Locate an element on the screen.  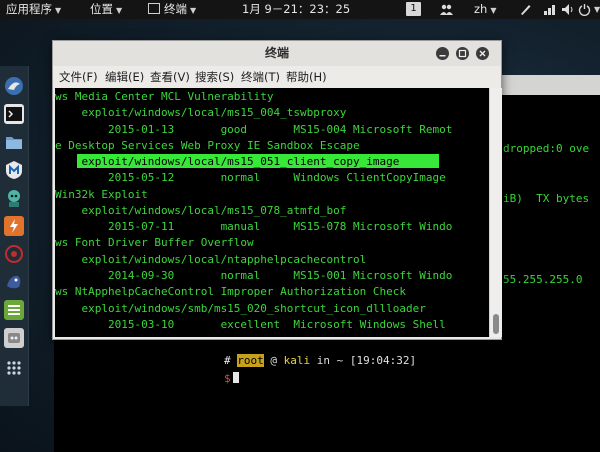
maximize-button is located at coordinates (462, 53).